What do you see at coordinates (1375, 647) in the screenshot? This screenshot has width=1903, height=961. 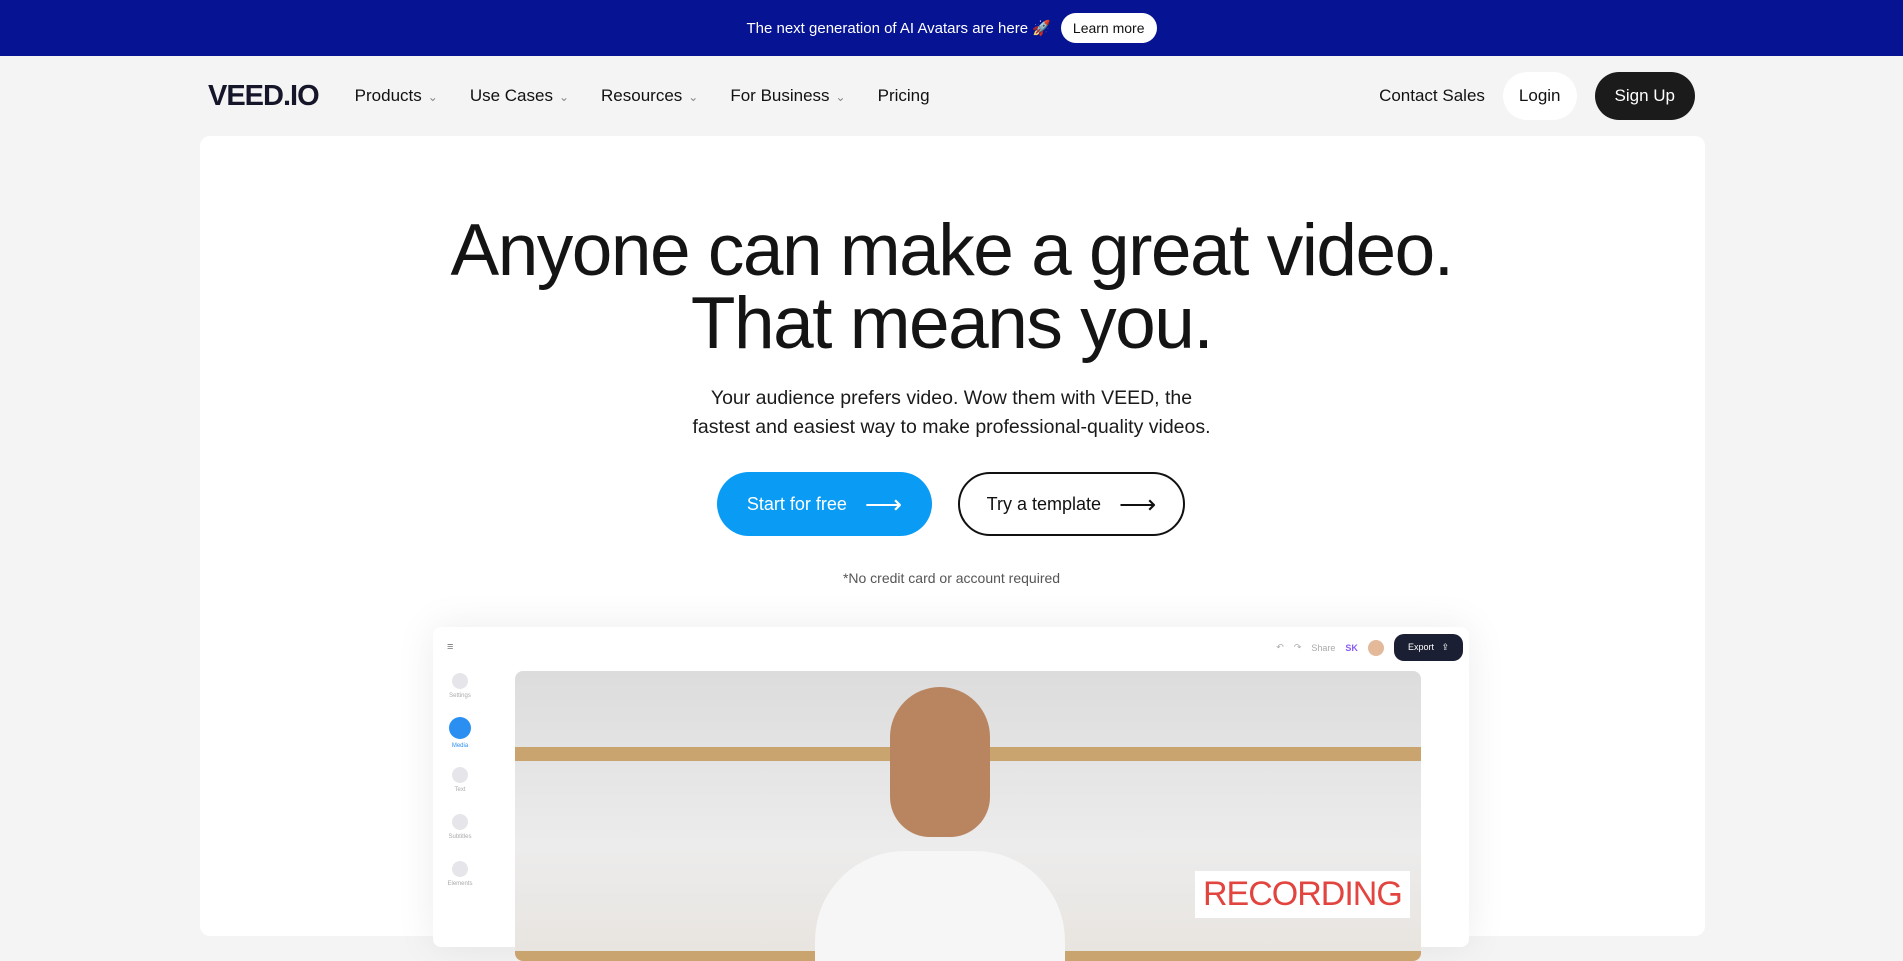 I see `avatar` at bounding box center [1375, 647].